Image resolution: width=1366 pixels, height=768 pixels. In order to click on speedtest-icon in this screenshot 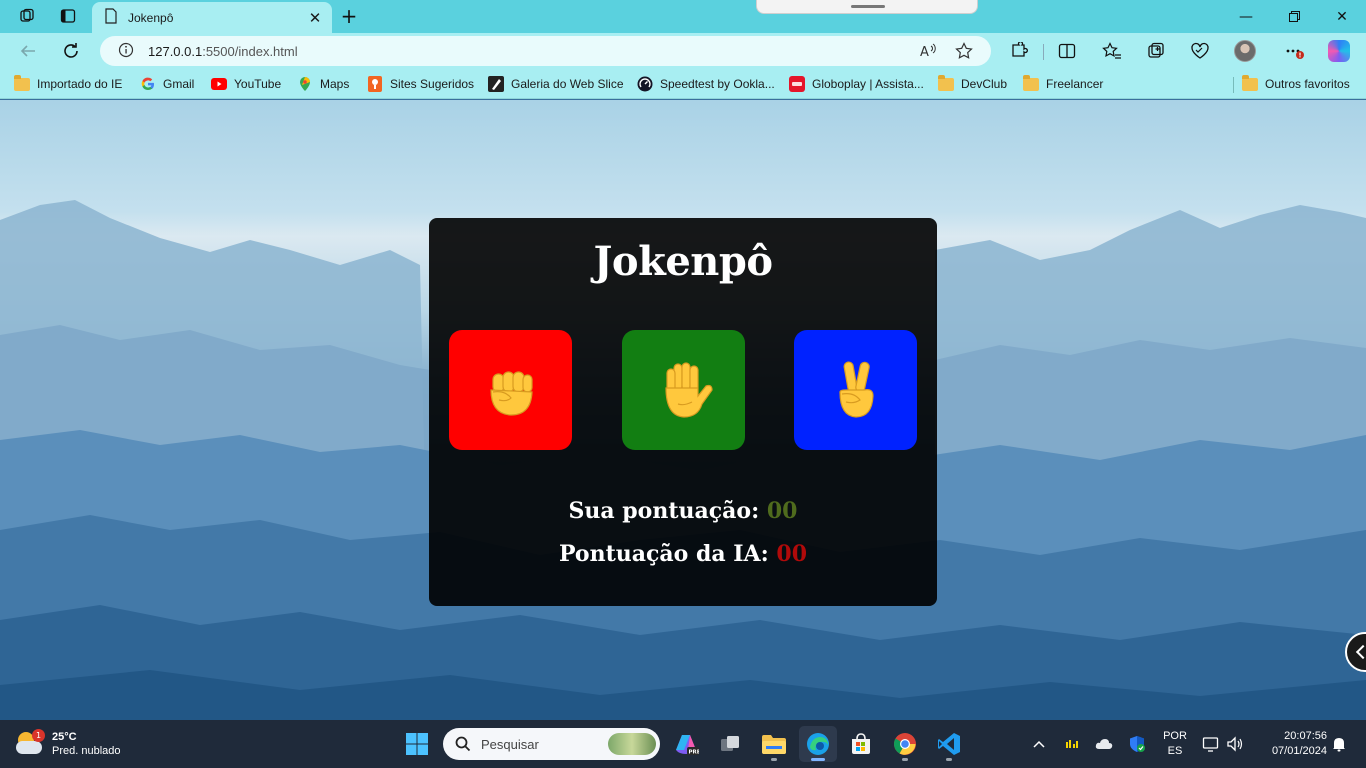, I will do `click(645, 84)`.